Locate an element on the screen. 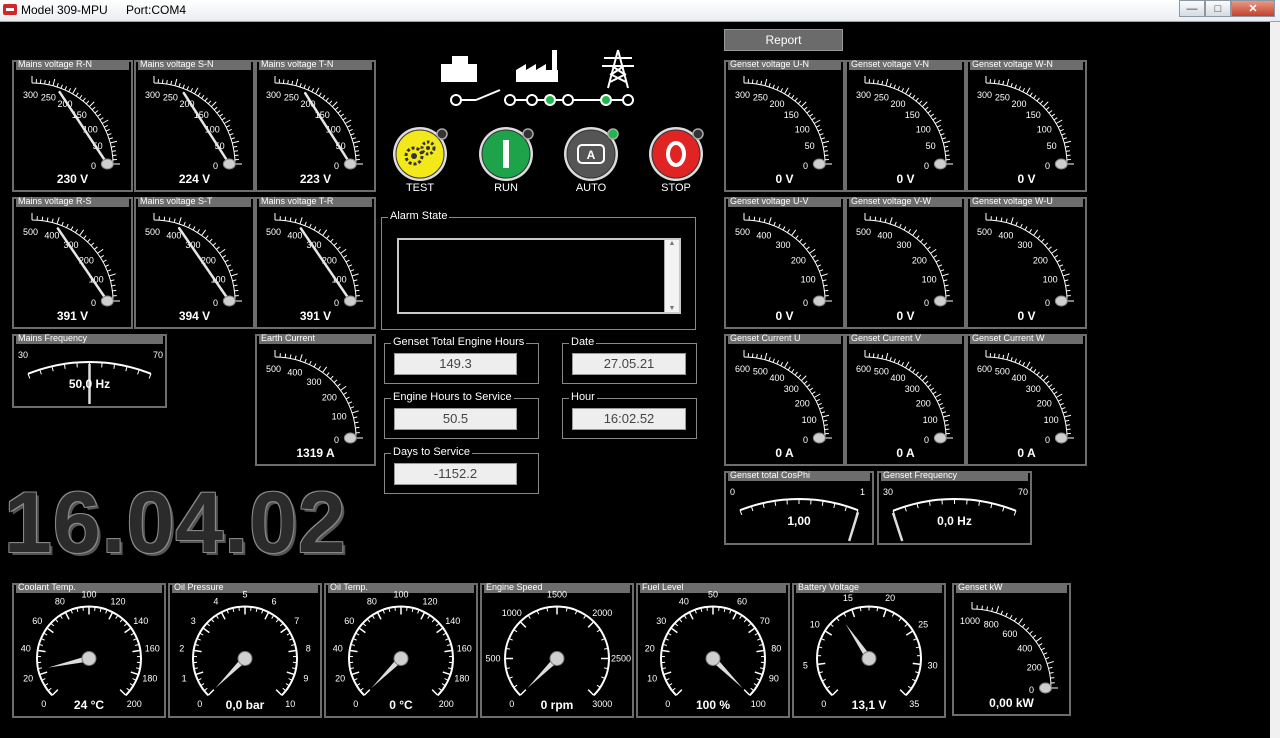 Image resolution: width=1280 pixels, height=738 pixels. mode-button-auto: A is located at coordinates (591, 155).